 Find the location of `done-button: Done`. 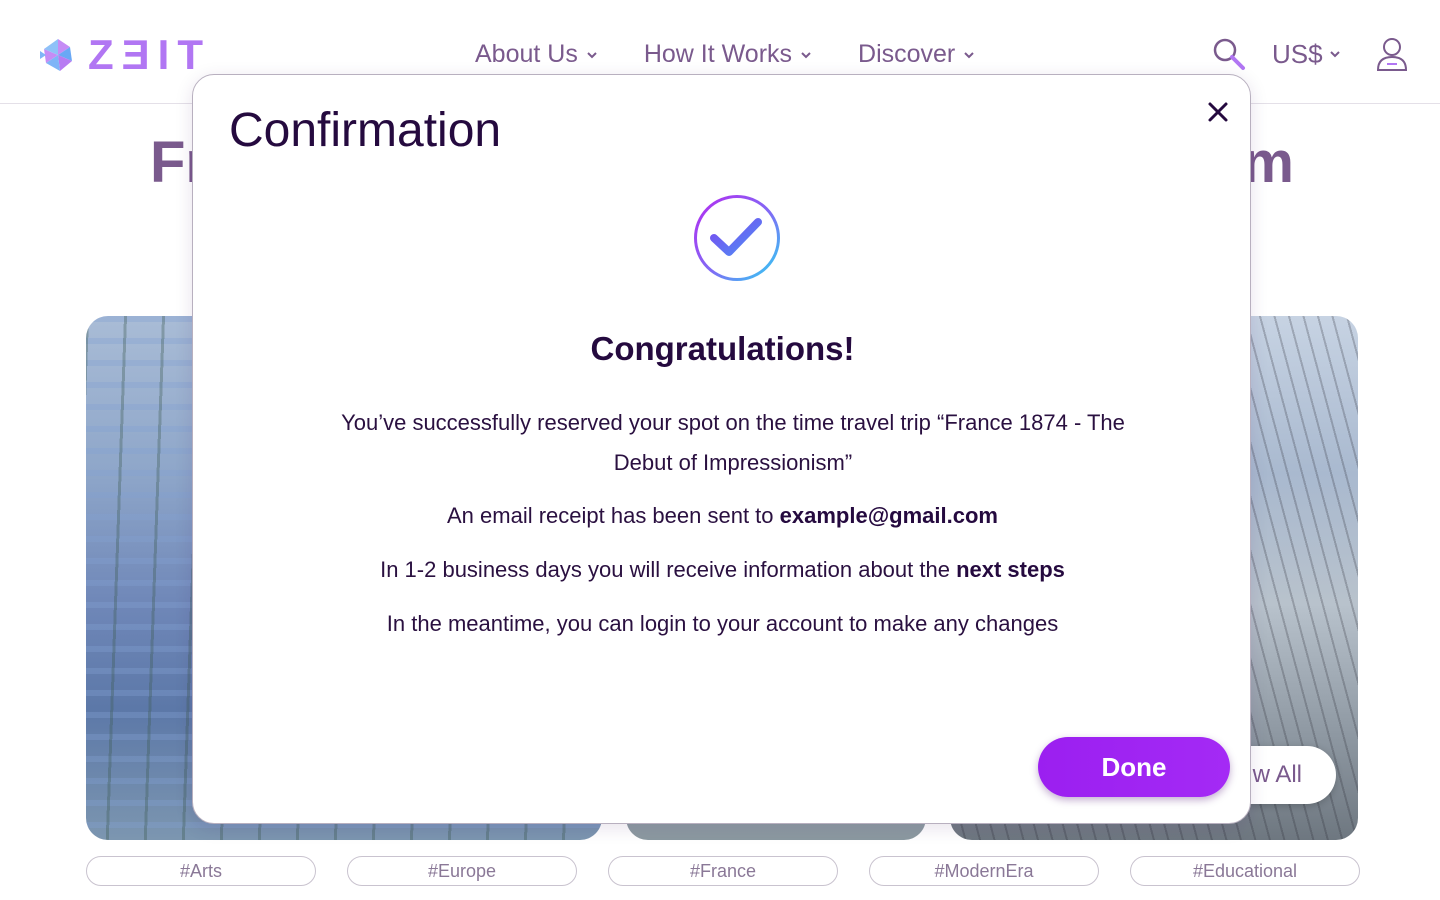

done-button: Done is located at coordinates (1134, 767).